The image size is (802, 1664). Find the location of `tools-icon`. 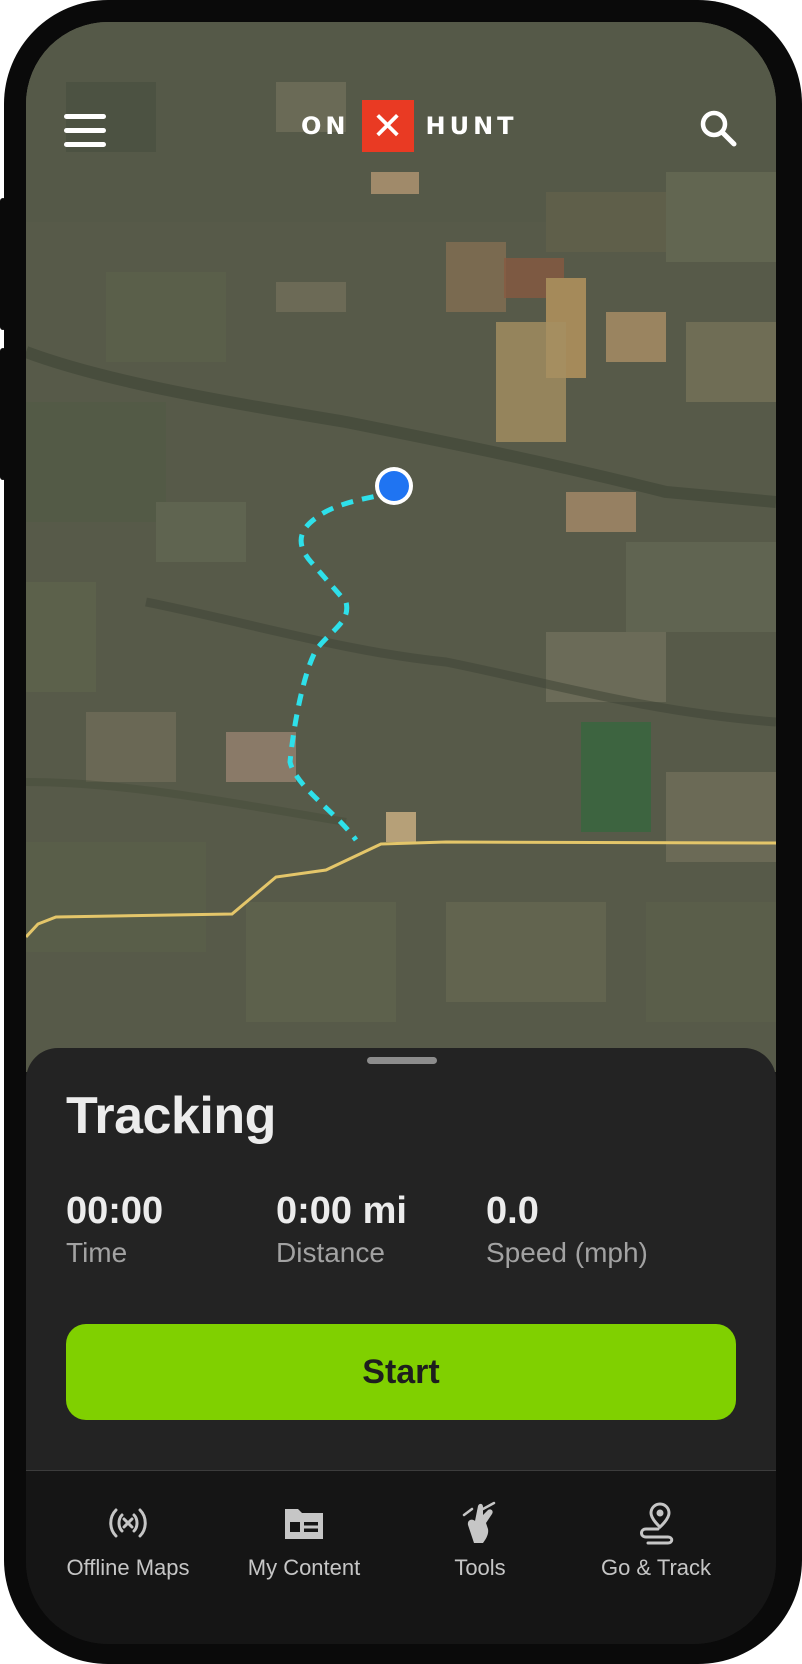

tools-icon is located at coordinates (480, 1523).